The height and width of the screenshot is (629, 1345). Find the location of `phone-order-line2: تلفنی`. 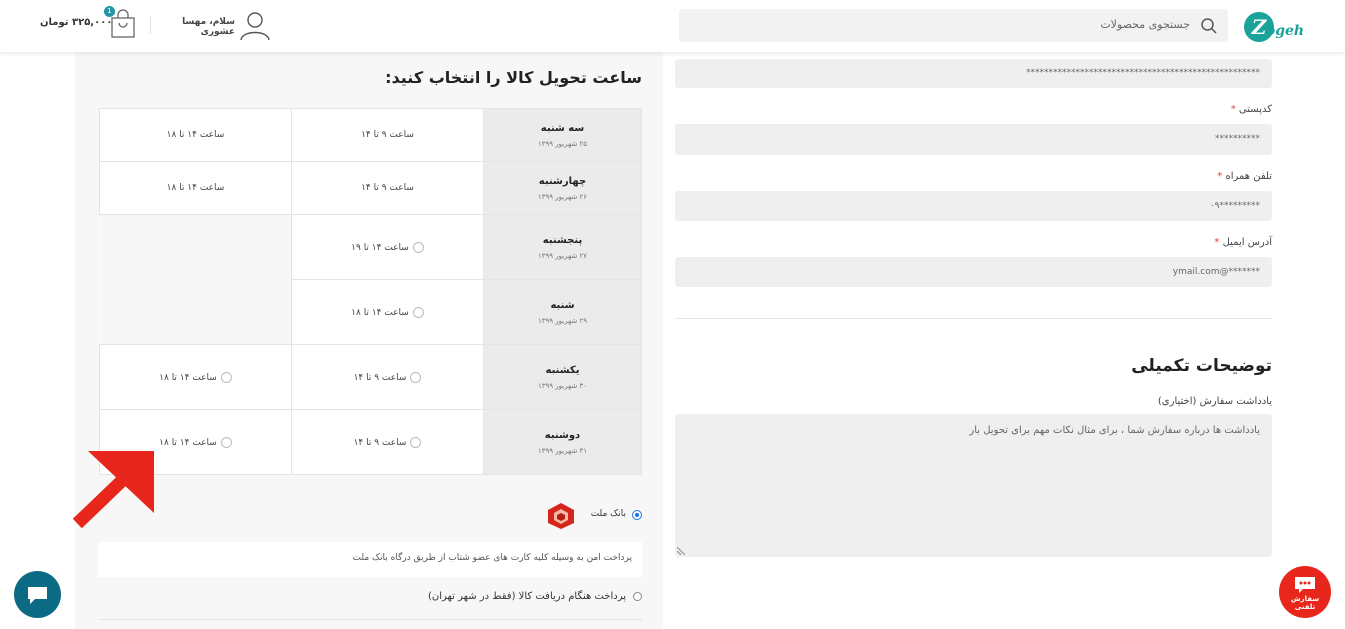

phone-order-line2: تلفنی is located at coordinates (1305, 607).